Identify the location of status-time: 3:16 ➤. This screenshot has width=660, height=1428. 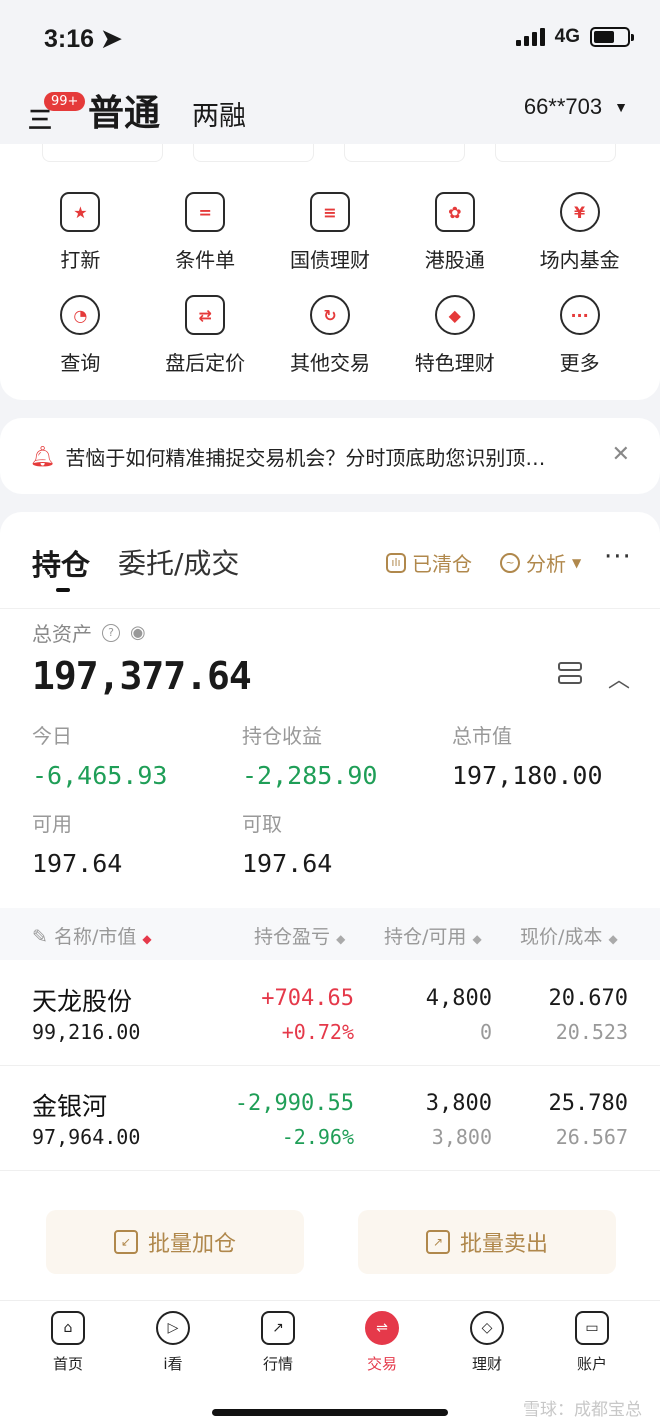
(83, 39).